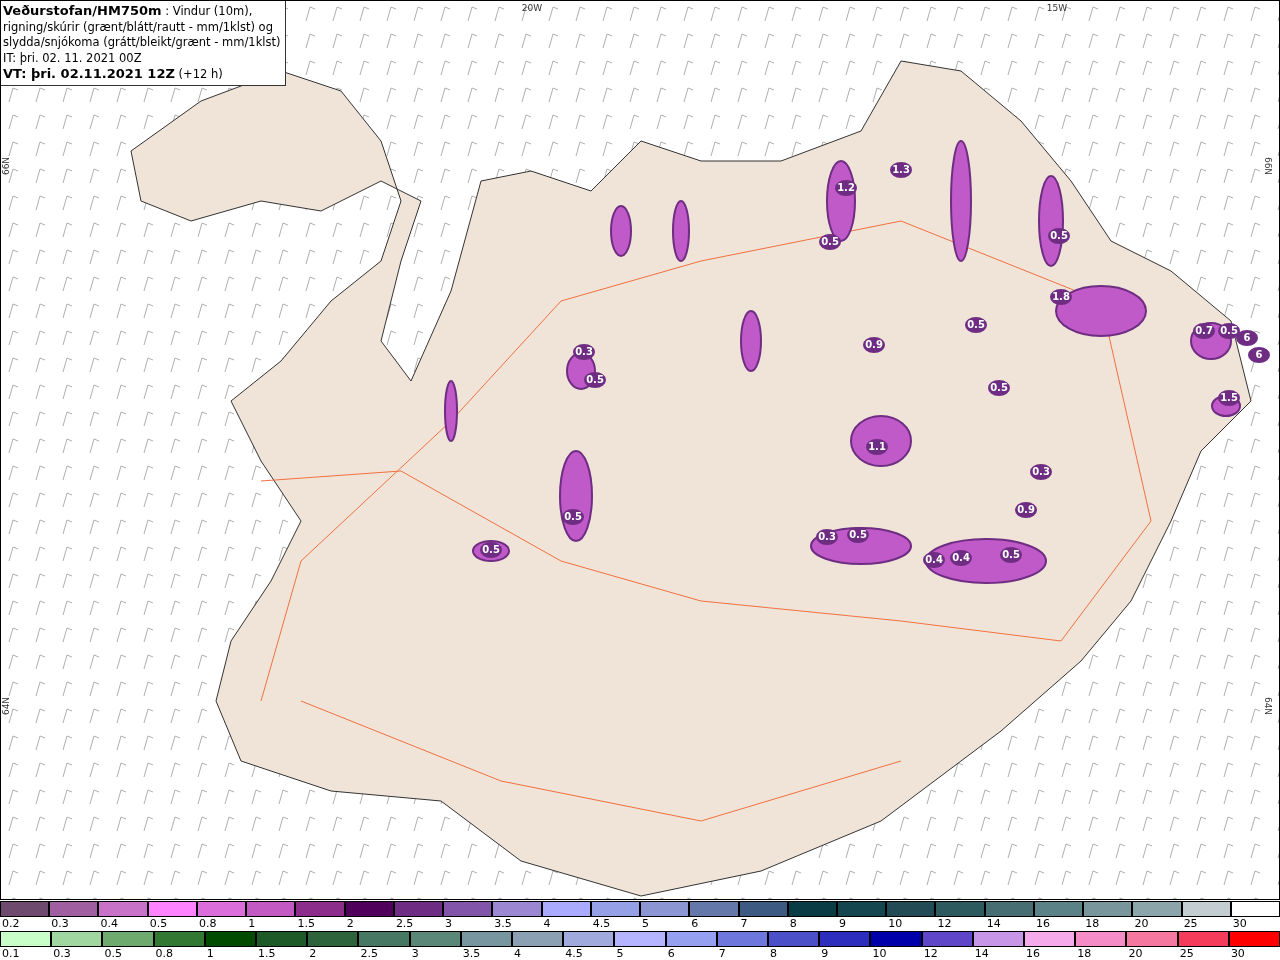 Image resolution: width=1280 pixels, height=960 pixels. I want to click on valid-time: VT: þri. 02.11.2021 12Z (+12 h), so click(113, 74).